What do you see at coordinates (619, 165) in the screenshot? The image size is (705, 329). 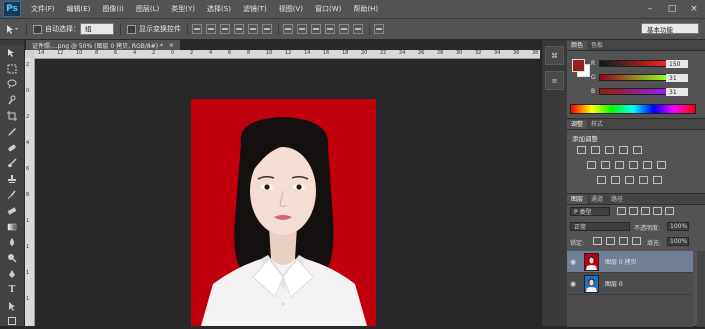 I see `black-white-icon` at bounding box center [619, 165].